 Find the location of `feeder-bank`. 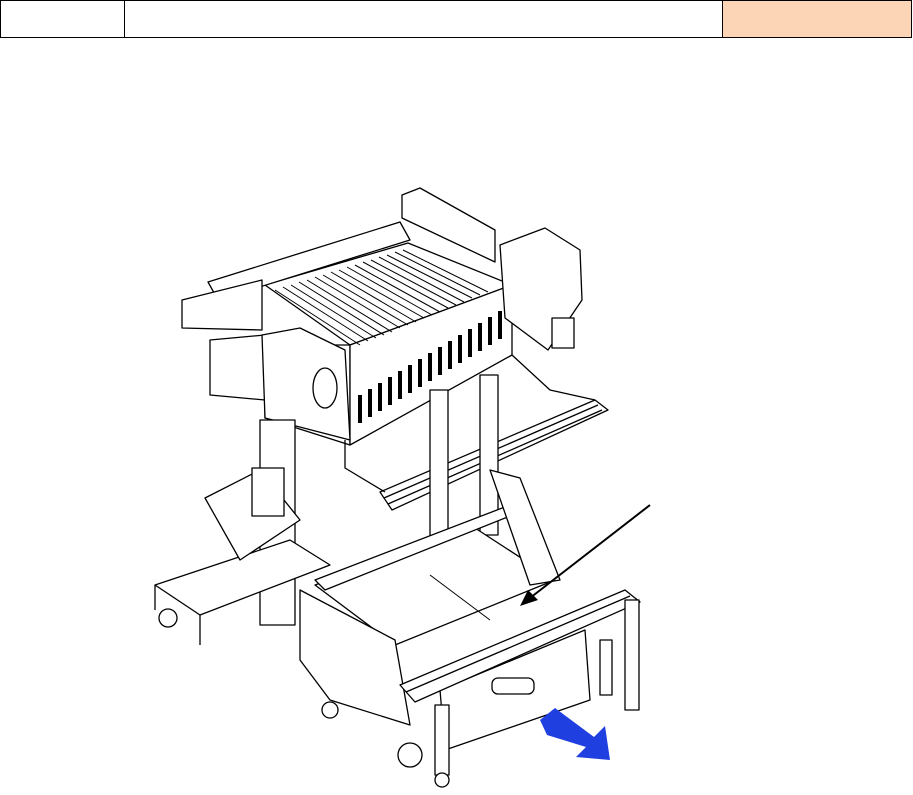

feeder-bank is located at coordinates (382, 316).